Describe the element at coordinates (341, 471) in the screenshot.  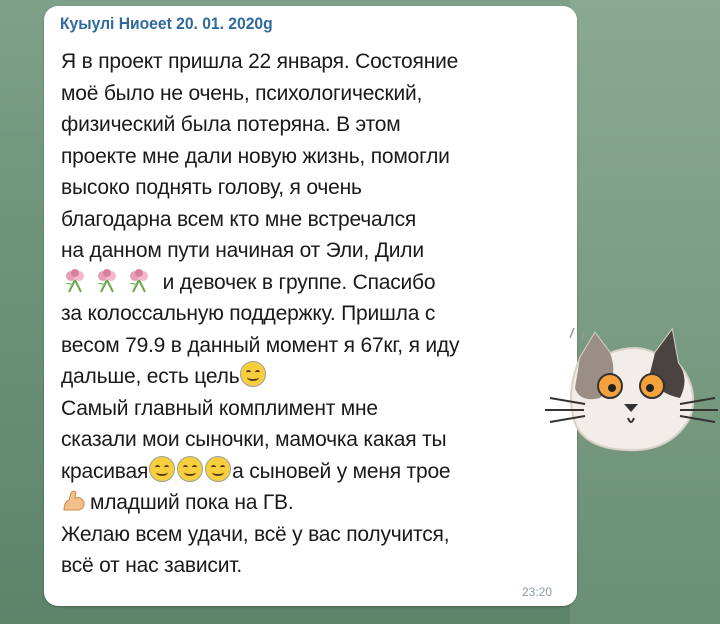
I see `message-line: а сыновей у меня трое` at that location.